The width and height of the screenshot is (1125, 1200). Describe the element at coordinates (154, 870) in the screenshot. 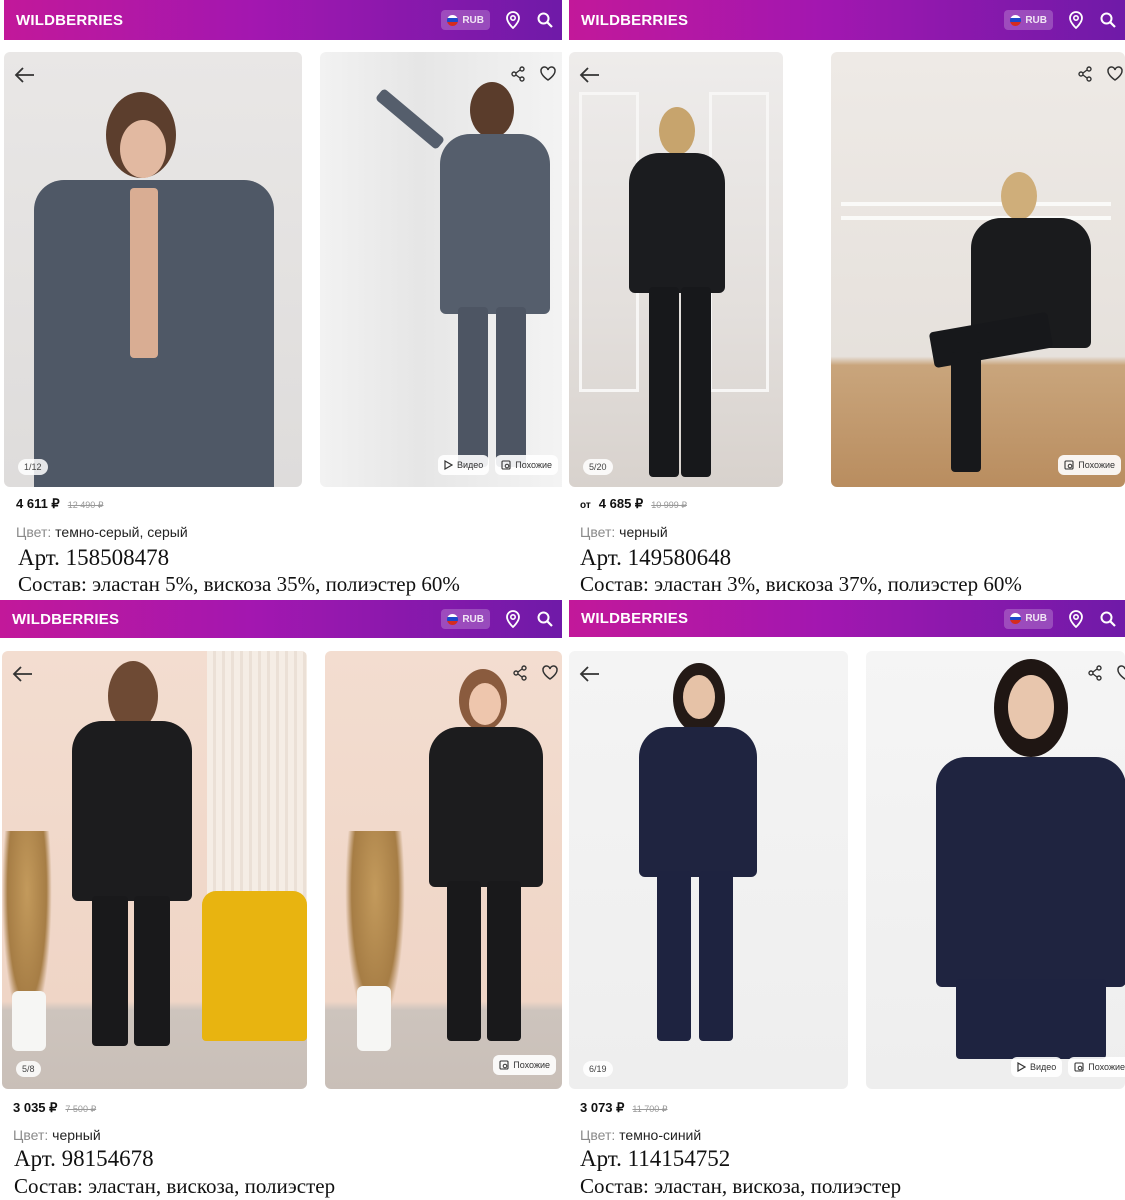

I see `product-photo-main: 5/8` at that location.